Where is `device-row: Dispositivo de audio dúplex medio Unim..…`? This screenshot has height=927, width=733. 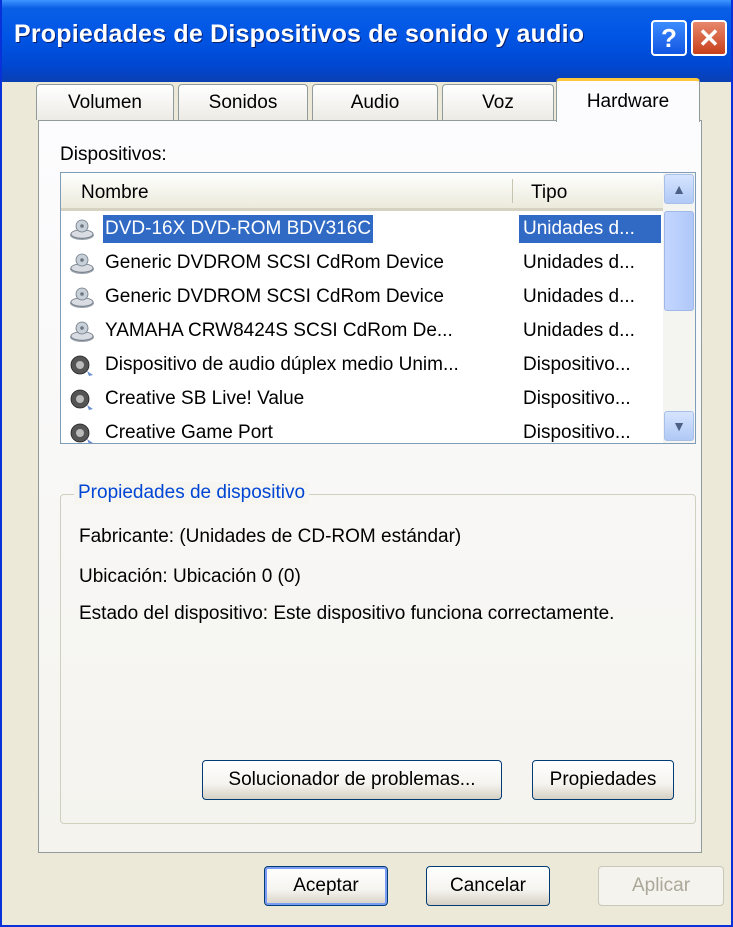 device-row: Dispositivo de audio dúplex medio Unim..… is located at coordinates (362, 365).